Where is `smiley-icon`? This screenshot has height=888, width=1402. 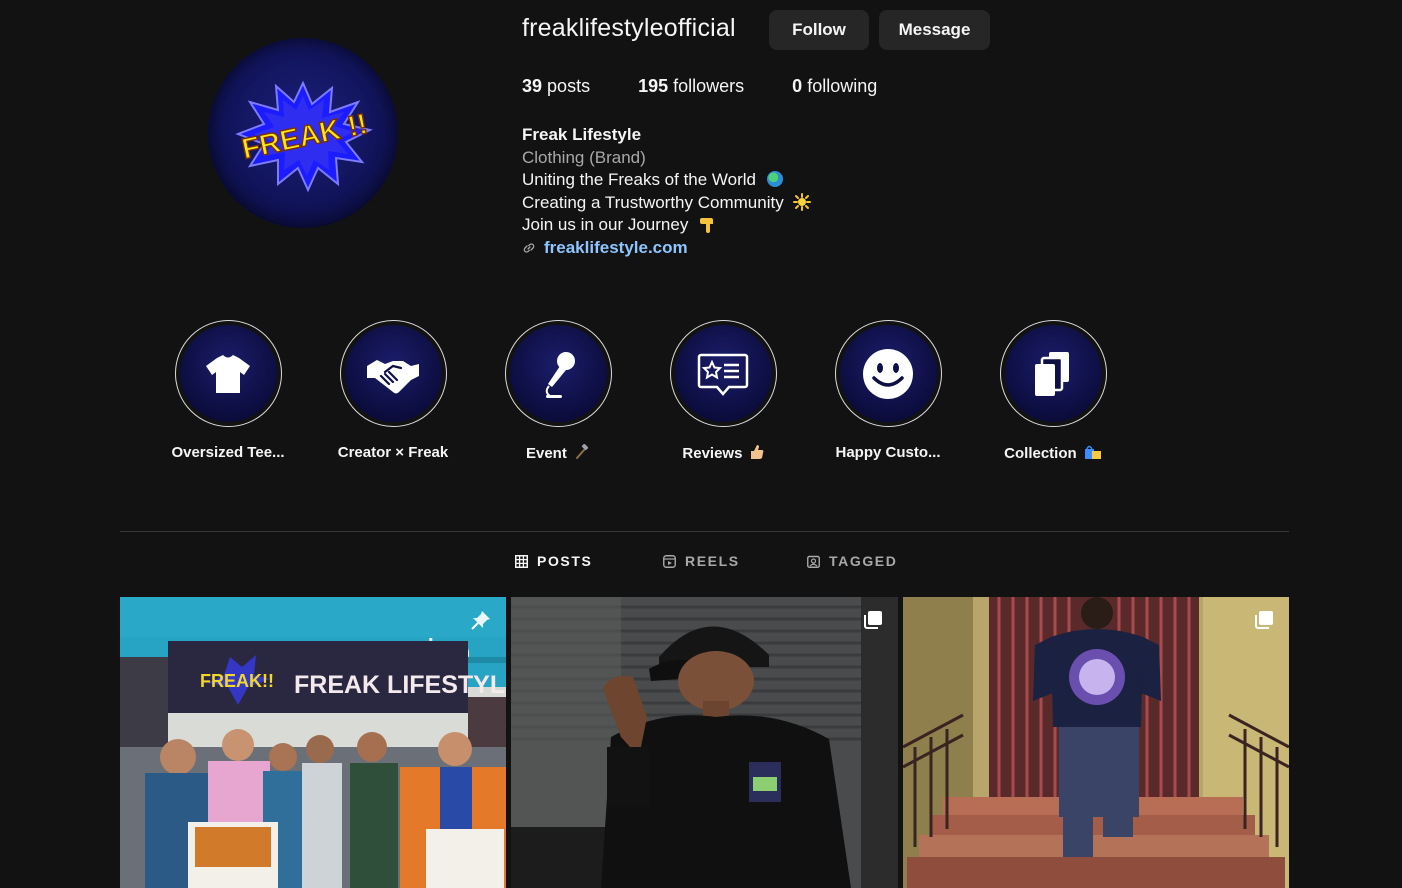 smiley-icon is located at coordinates (888, 373).